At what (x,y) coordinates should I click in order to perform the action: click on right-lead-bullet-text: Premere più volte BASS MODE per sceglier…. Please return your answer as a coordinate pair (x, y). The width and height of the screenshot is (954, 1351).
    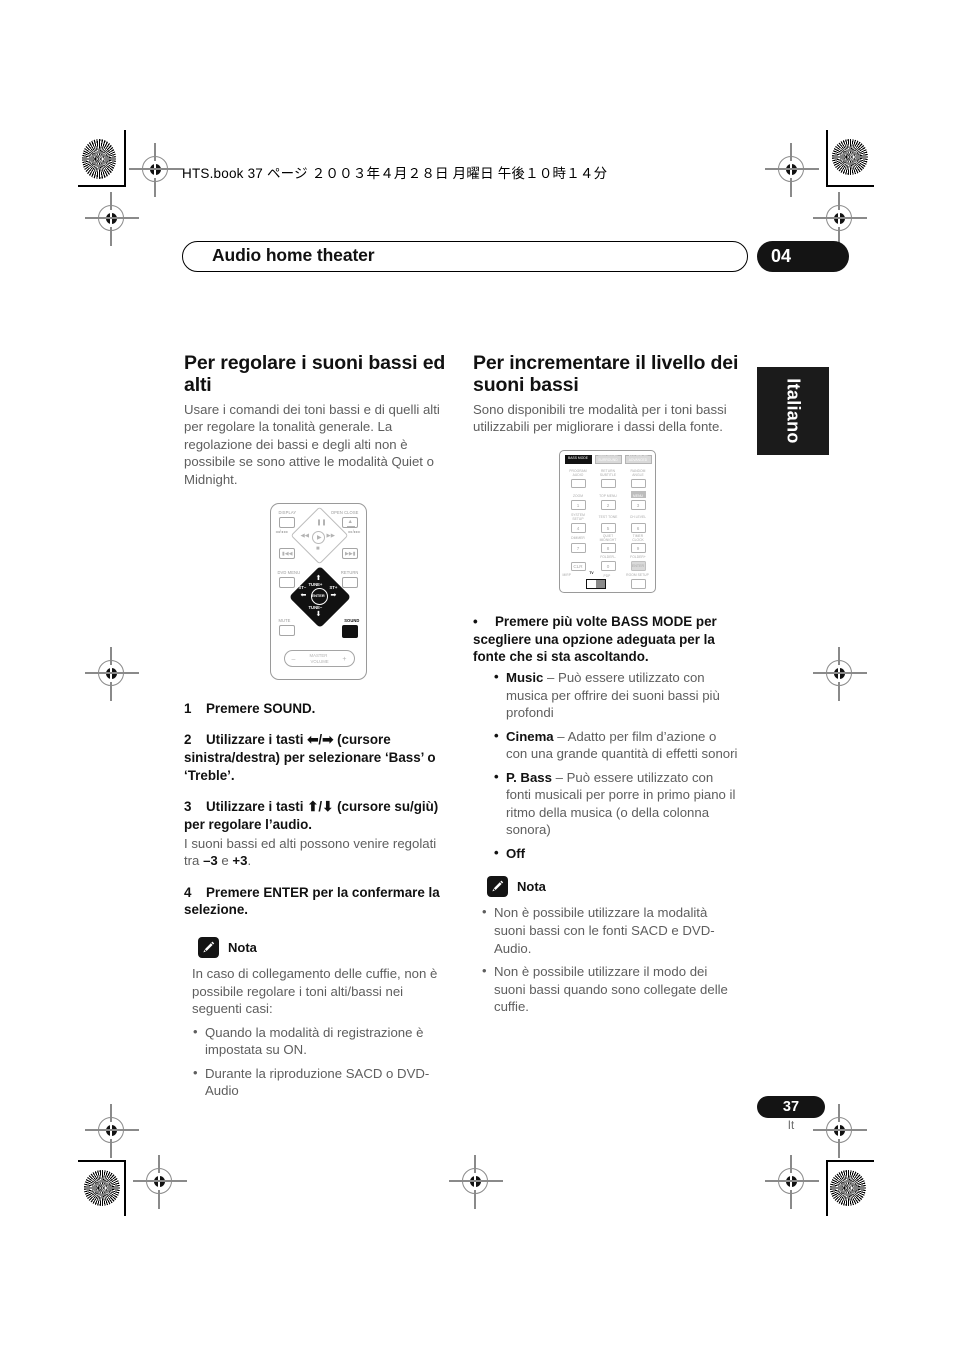
    Looking at the image, I should click on (595, 639).